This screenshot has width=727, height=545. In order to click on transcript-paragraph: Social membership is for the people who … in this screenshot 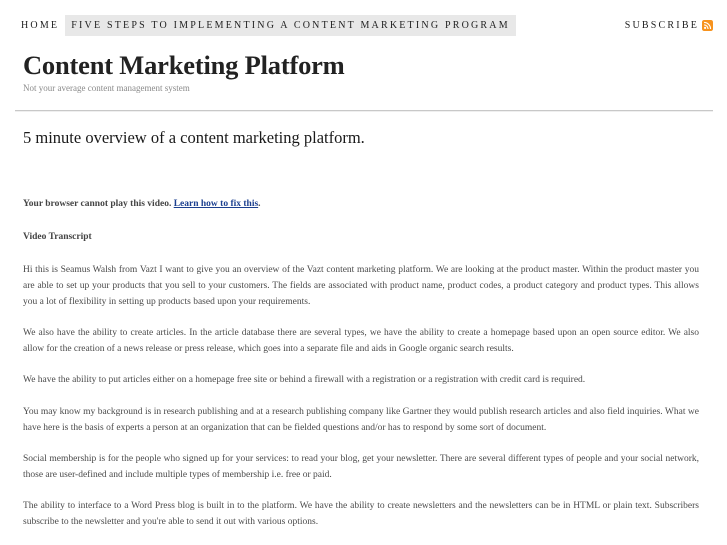, I will do `click(361, 467)`.